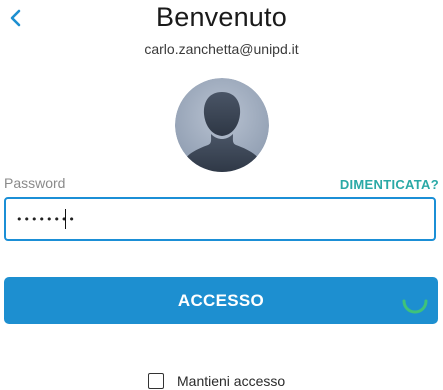  Describe the element at coordinates (221, 17) in the screenshot. I see `page-title: Benvenuto` at that location.